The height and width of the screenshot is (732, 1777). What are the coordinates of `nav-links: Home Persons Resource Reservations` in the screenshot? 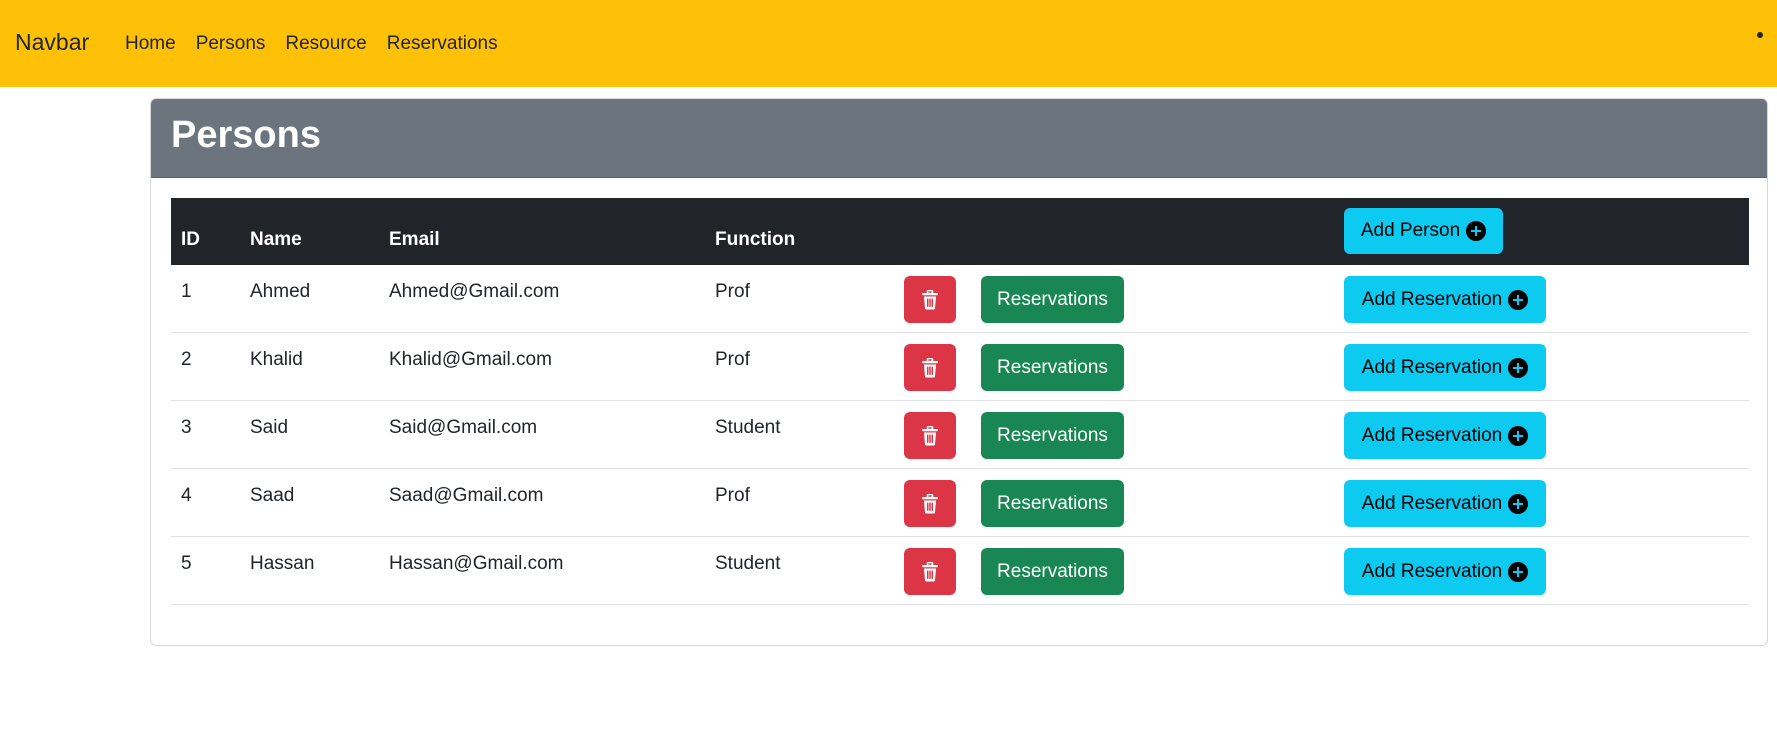 It's located at (321, 44).